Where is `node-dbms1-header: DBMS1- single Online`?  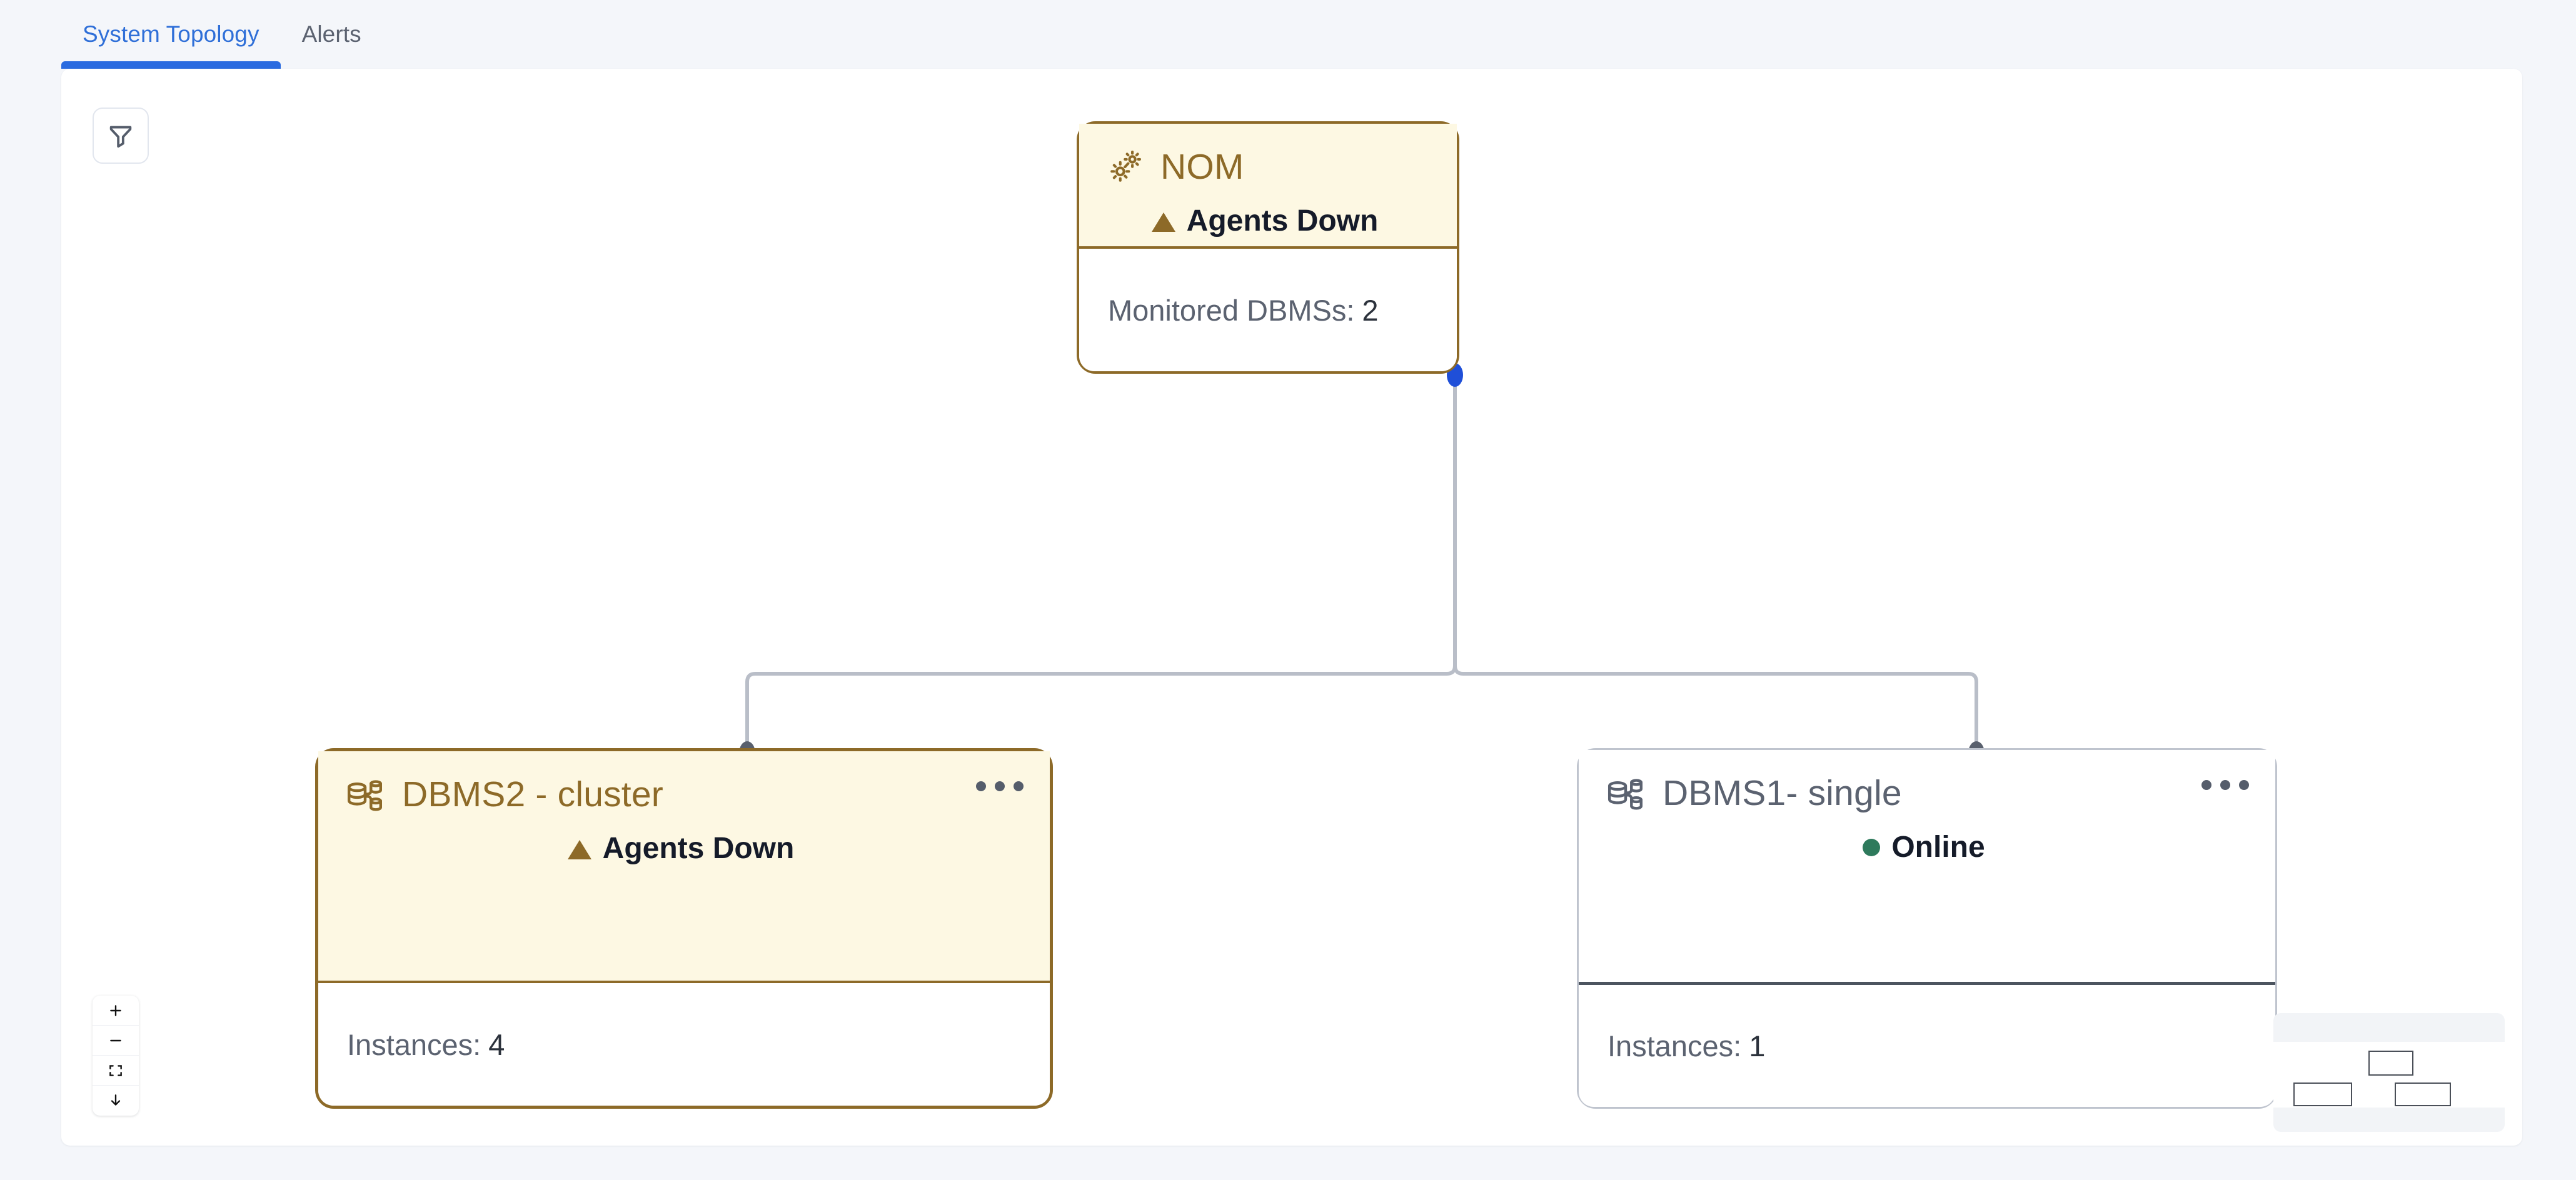
node-dbms1-header: DBMS1- single Online is located at coordinates (1927, 866).